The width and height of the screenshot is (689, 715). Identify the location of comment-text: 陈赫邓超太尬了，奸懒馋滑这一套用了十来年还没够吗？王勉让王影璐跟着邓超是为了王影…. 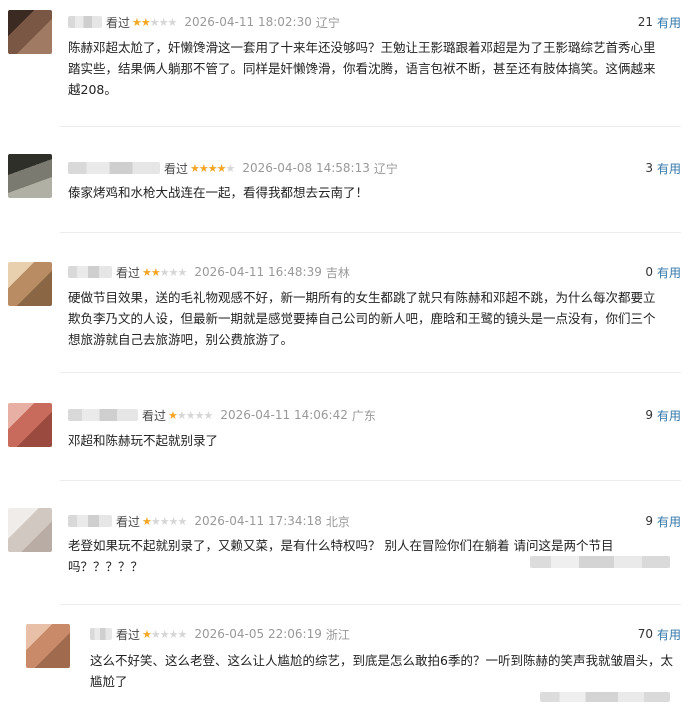
(362, 68).